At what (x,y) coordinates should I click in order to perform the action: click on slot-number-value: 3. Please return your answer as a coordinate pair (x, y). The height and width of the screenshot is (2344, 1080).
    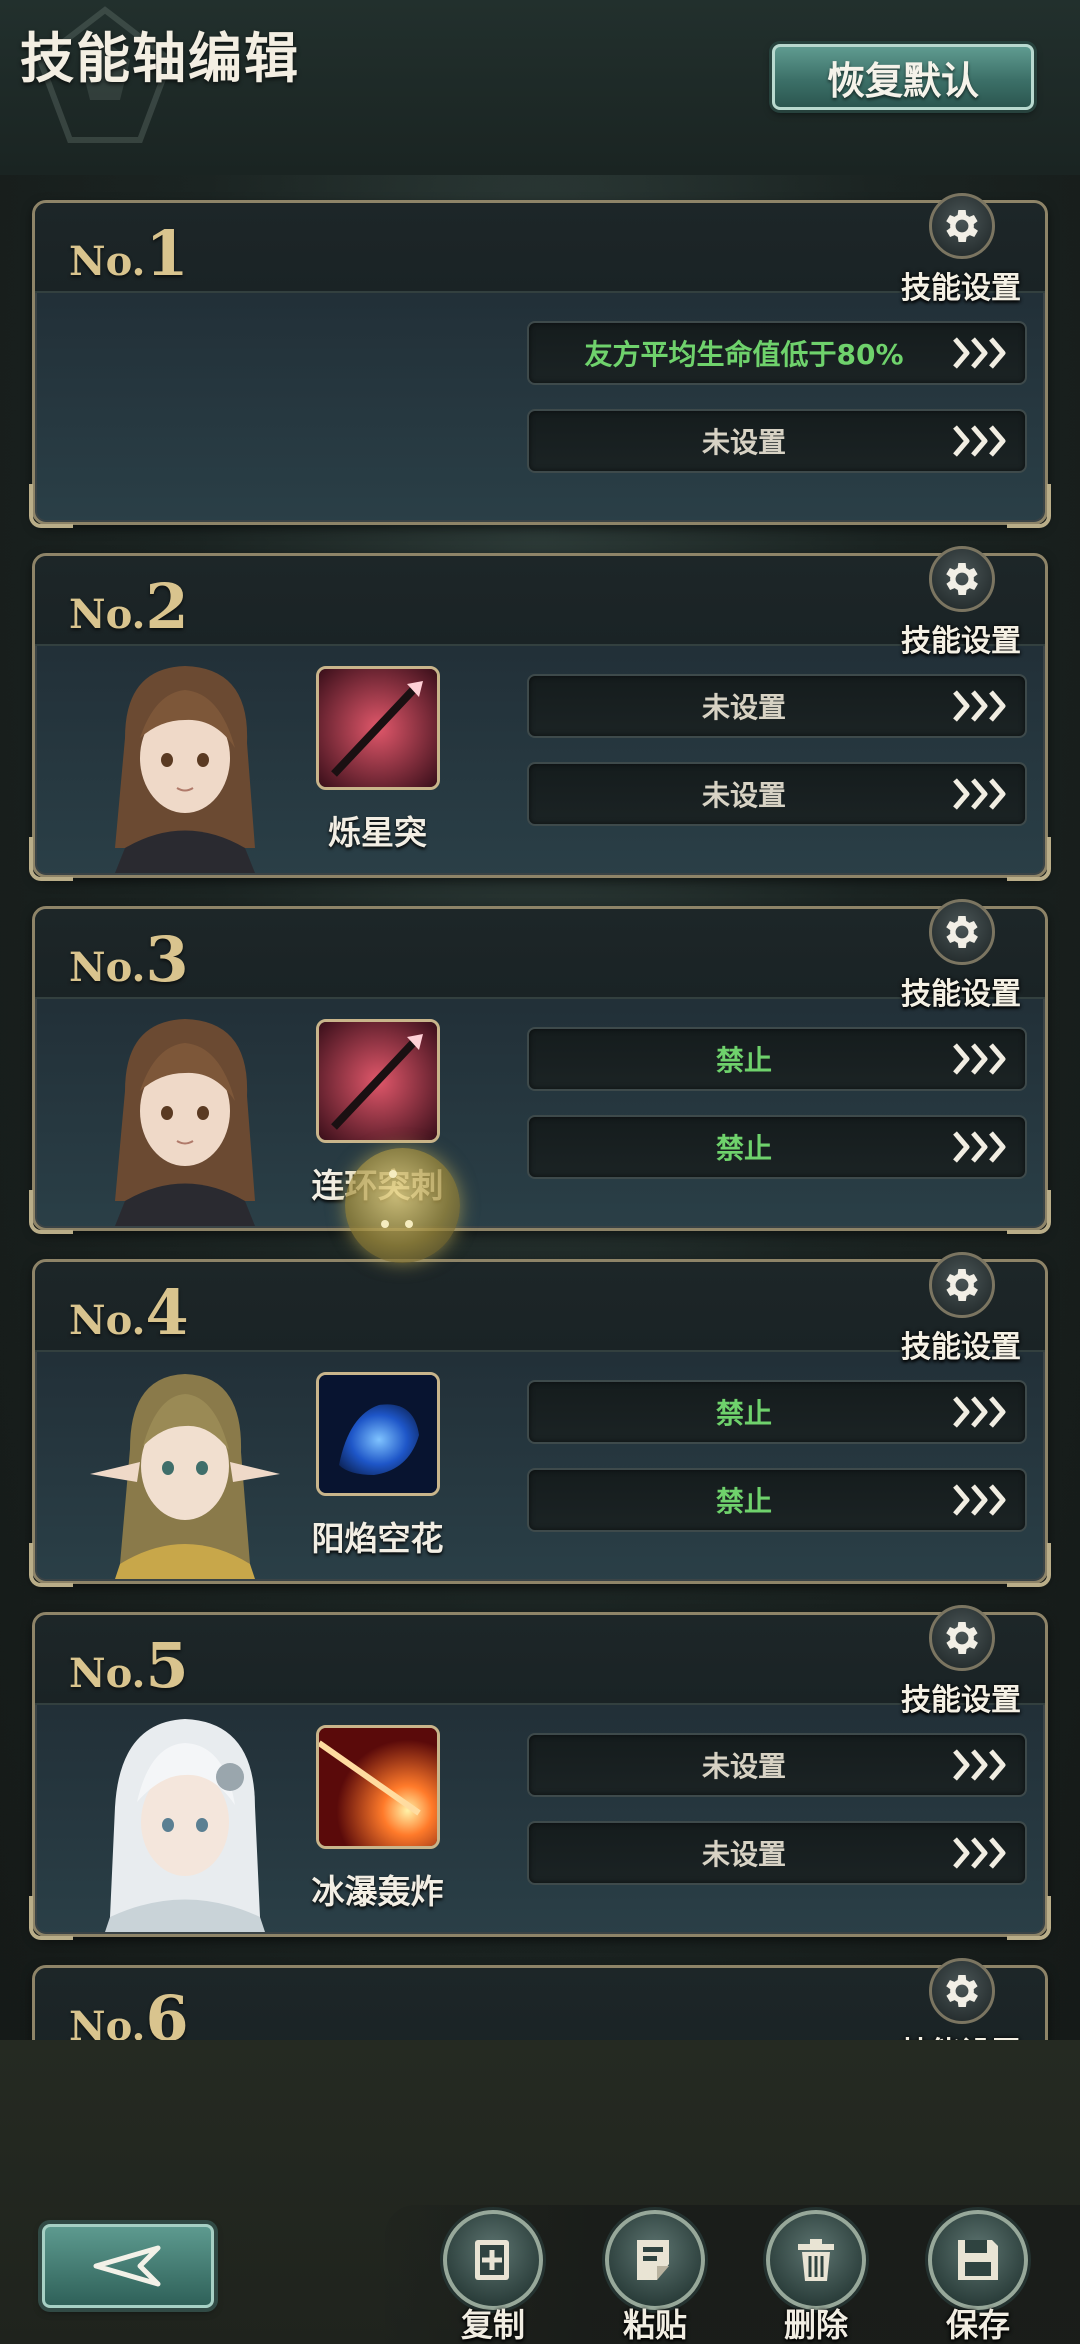
    Looking at the image, I should click on (167, 959).